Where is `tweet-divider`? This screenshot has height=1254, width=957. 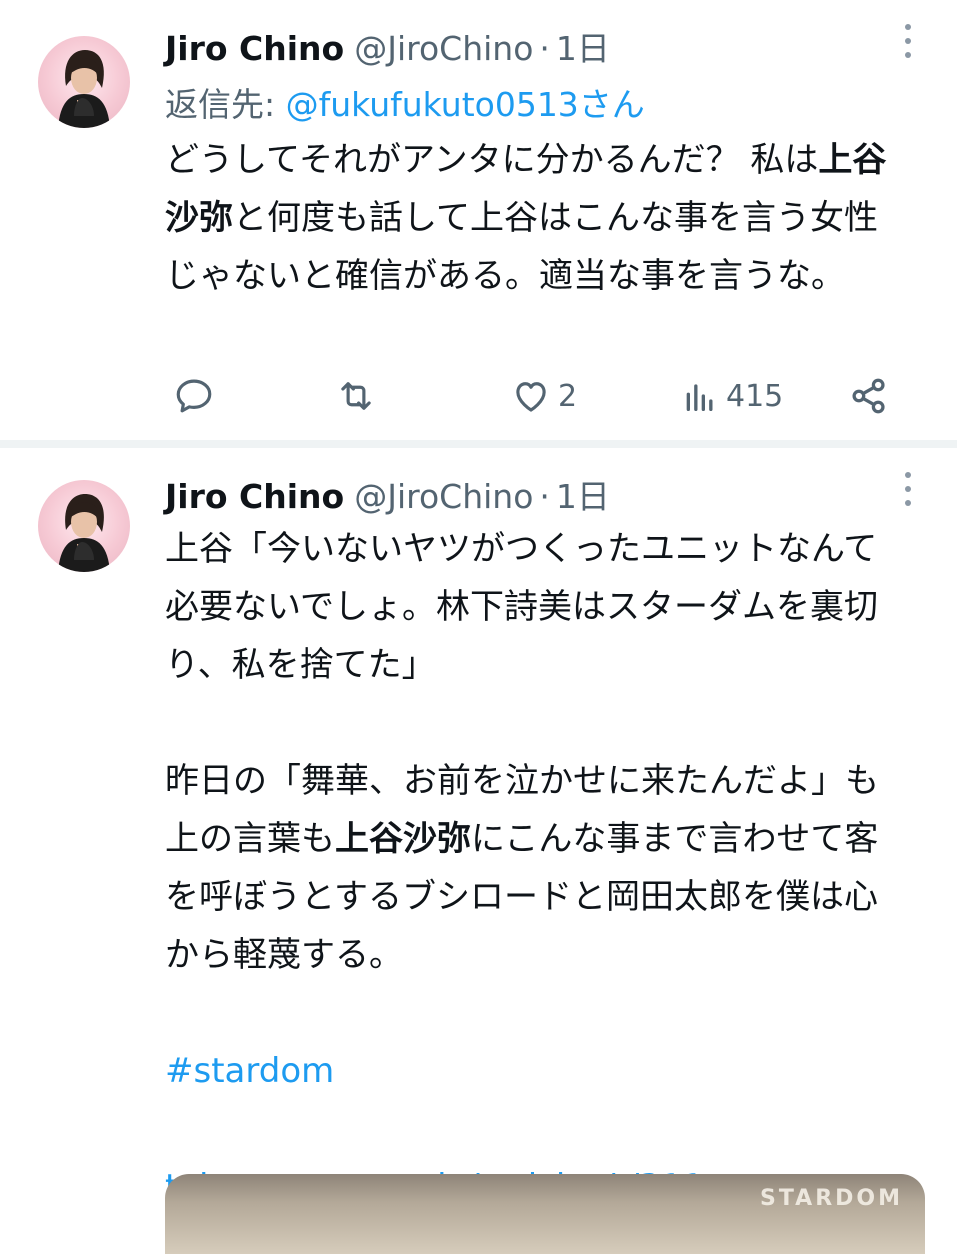
tweet-divider is located at coordinates (478, 444).